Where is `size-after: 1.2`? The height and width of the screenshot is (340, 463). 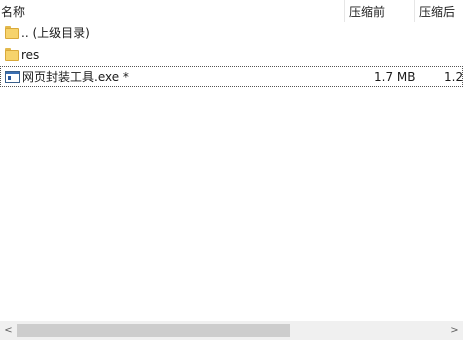
size-after: 1.2 is located at coordinates (453, 77).